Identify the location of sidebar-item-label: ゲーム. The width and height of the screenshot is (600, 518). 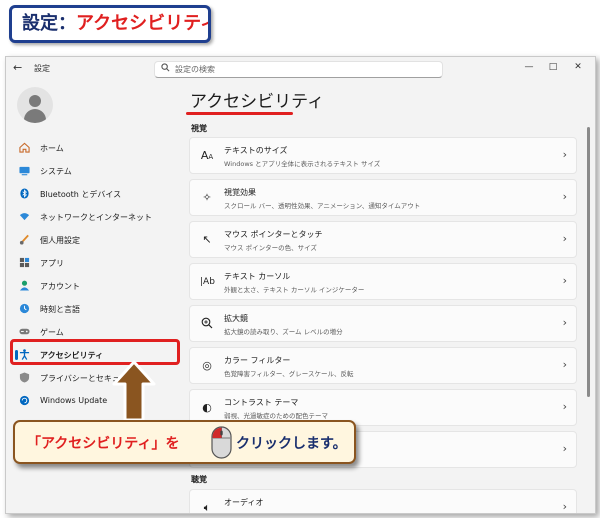
(52, 332).